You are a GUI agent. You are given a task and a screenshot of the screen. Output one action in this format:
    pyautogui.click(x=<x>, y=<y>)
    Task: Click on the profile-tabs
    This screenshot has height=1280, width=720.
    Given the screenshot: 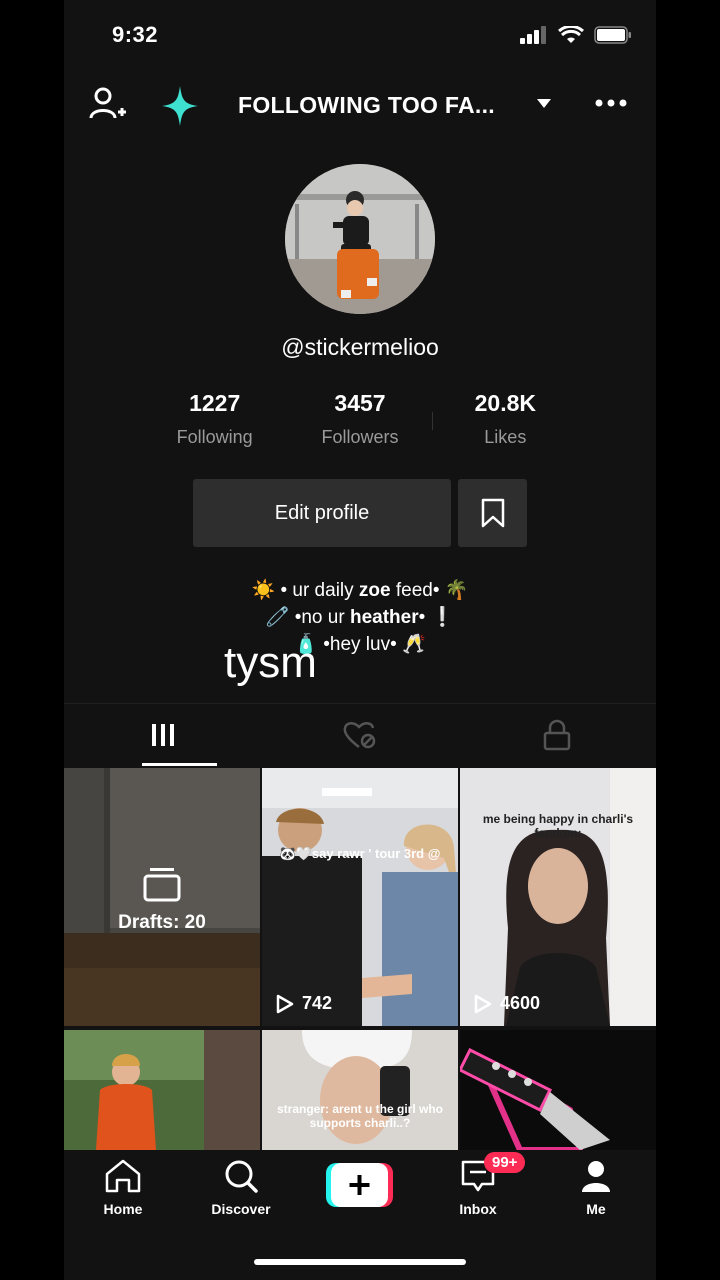 What is the action you would take?
    pyautogui.click(x=360, y=734)
    